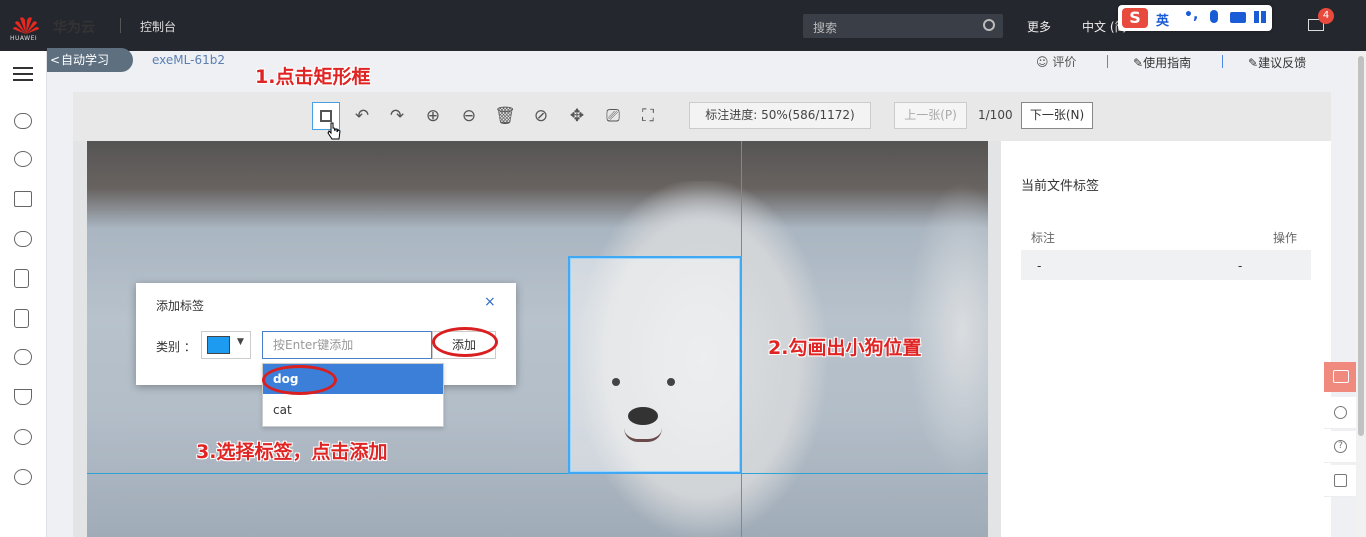 The image size is (1366, 537). Describe the element at coordinates (23, 239) in the screenshot. I see `storage-icon` at that location.